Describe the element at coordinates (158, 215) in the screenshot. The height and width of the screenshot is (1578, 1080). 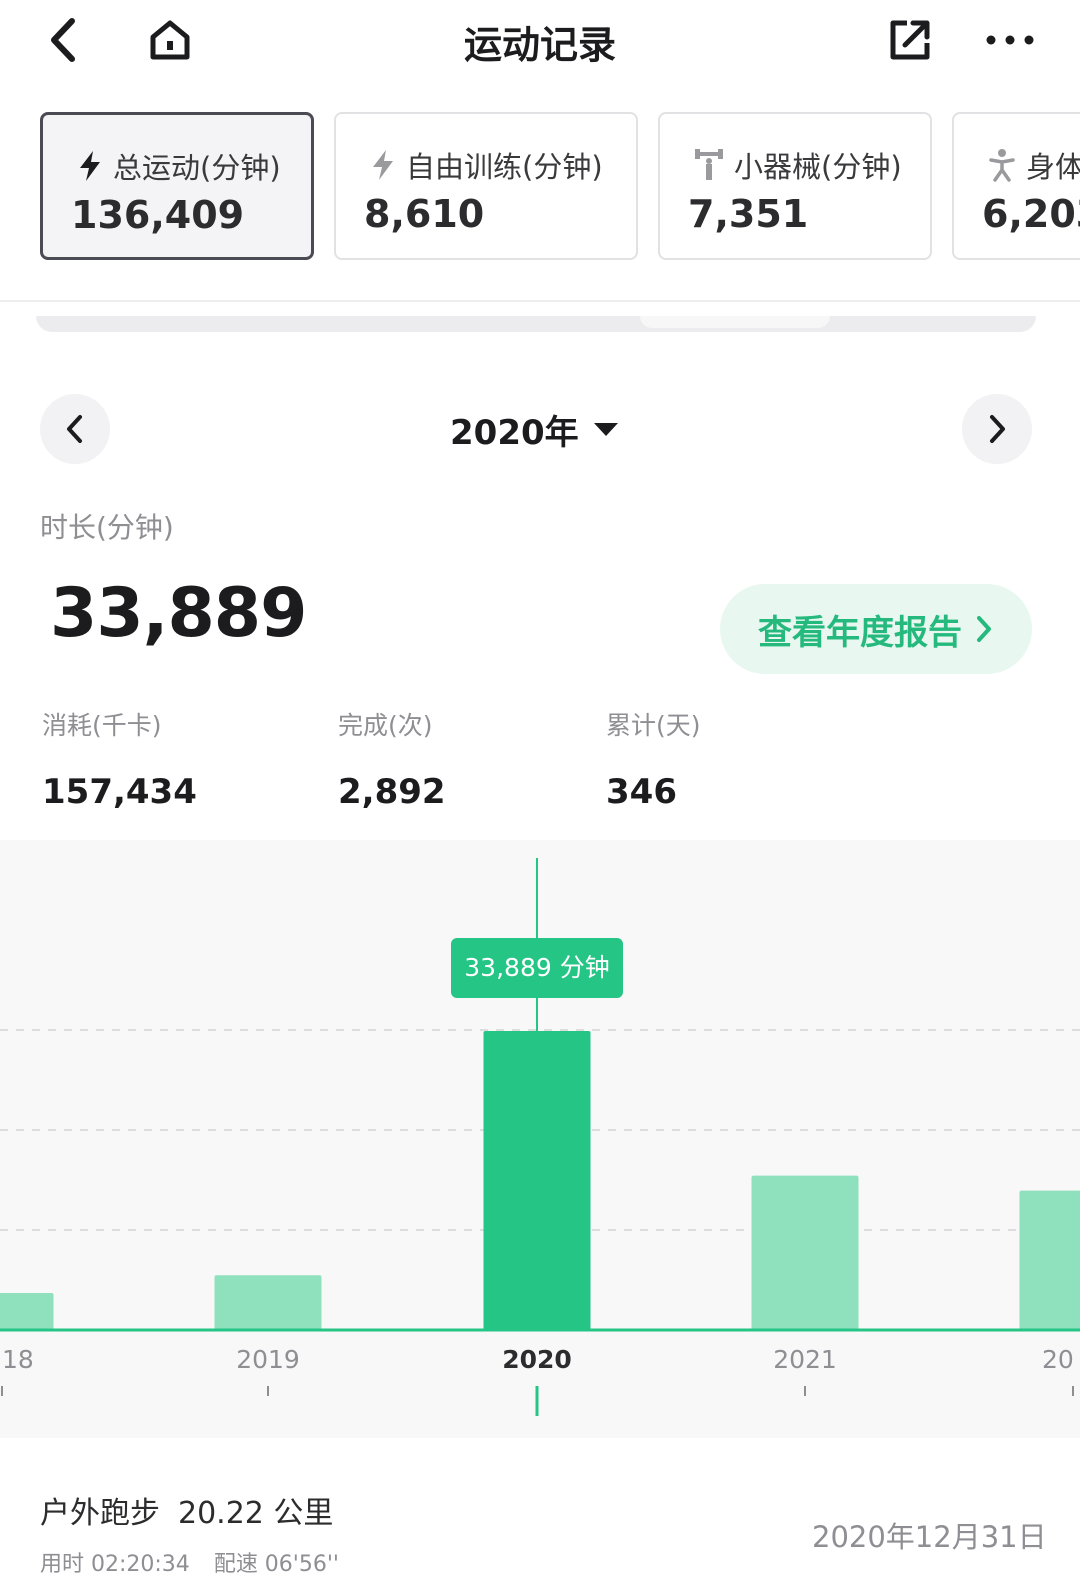
I see `category-value: 136,409` at that location.